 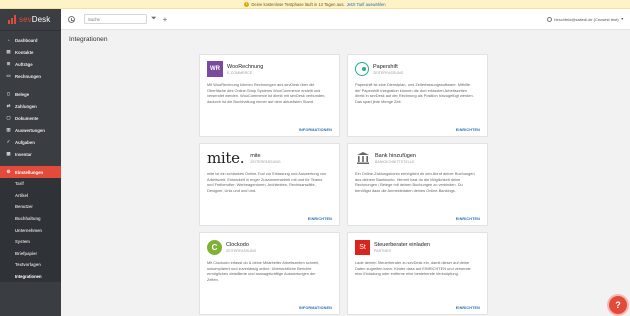 What do you see at coordinates (30, 277) in the screenshot?
I see `submenu-item-integrationen: Integrationen` at bounding box center [30, 277].